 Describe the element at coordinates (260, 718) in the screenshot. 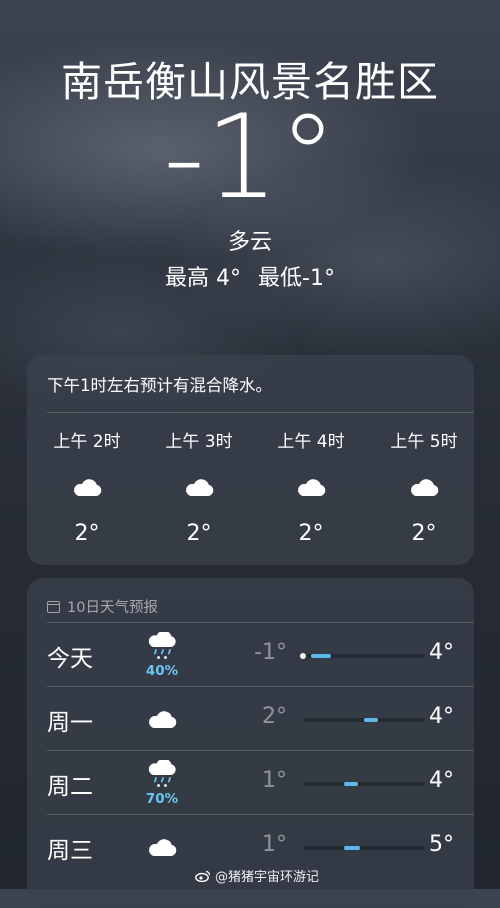

I see `daily-forecast-row: 周一 2° 4°` at that location.